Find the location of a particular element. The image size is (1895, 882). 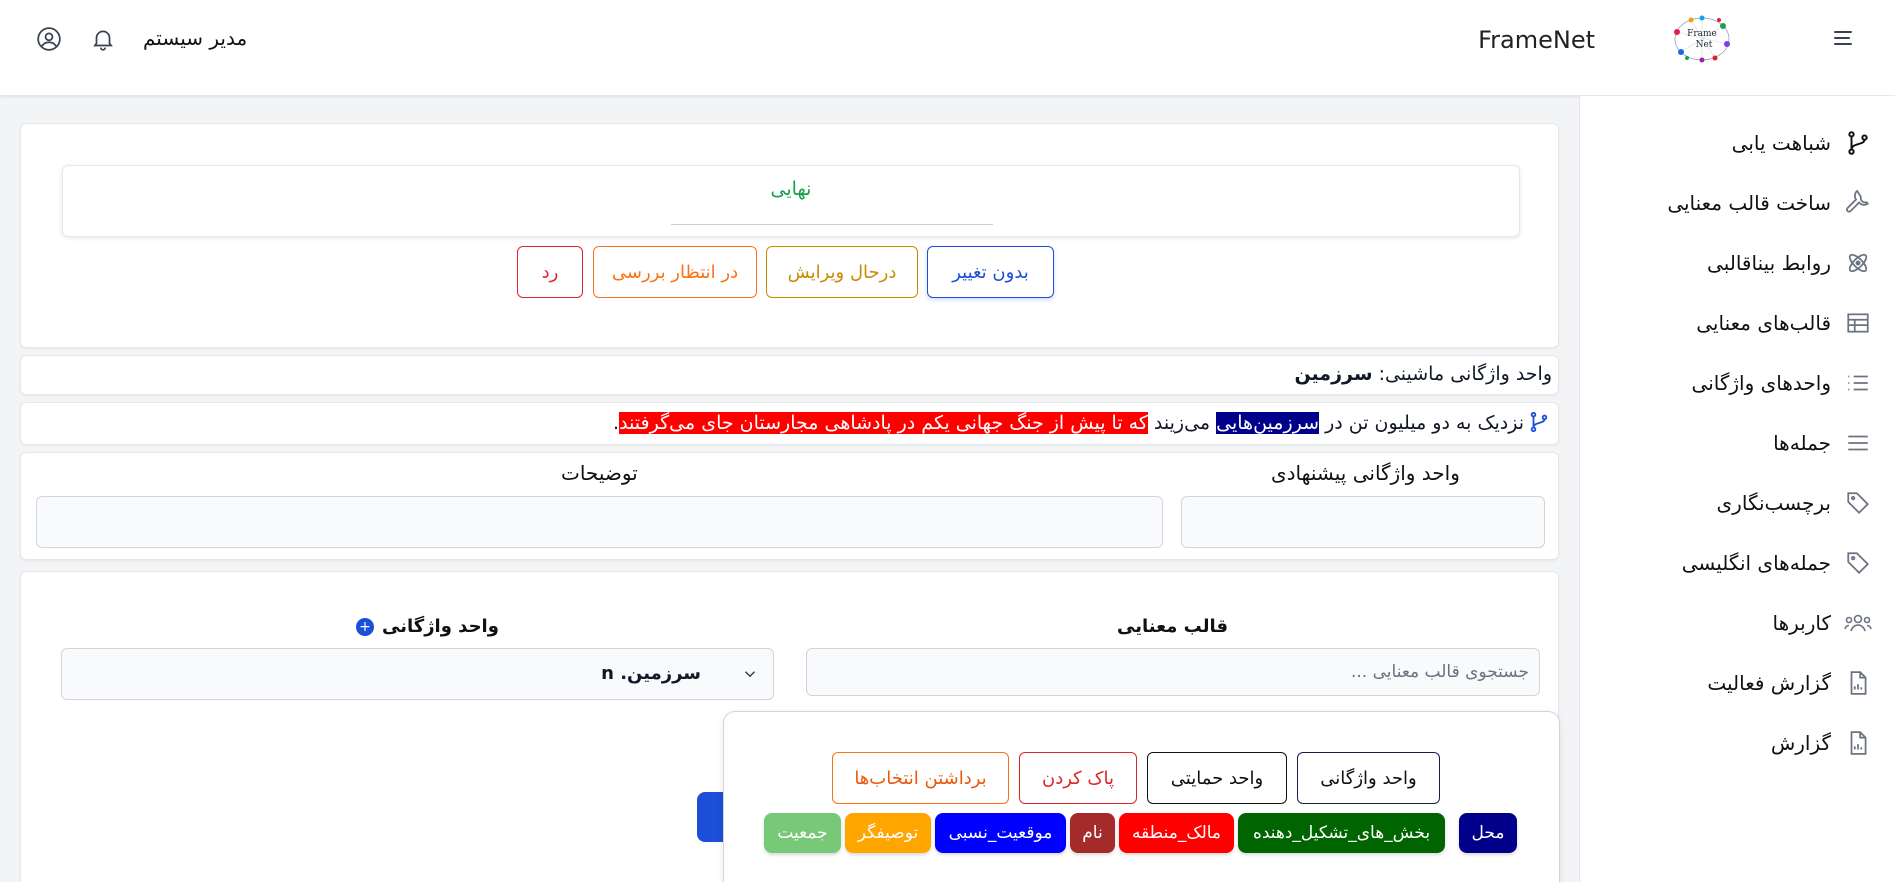

suggested-lu-label: واحد واژگانی پیشنهادی is located at coordinates (1365, 473).